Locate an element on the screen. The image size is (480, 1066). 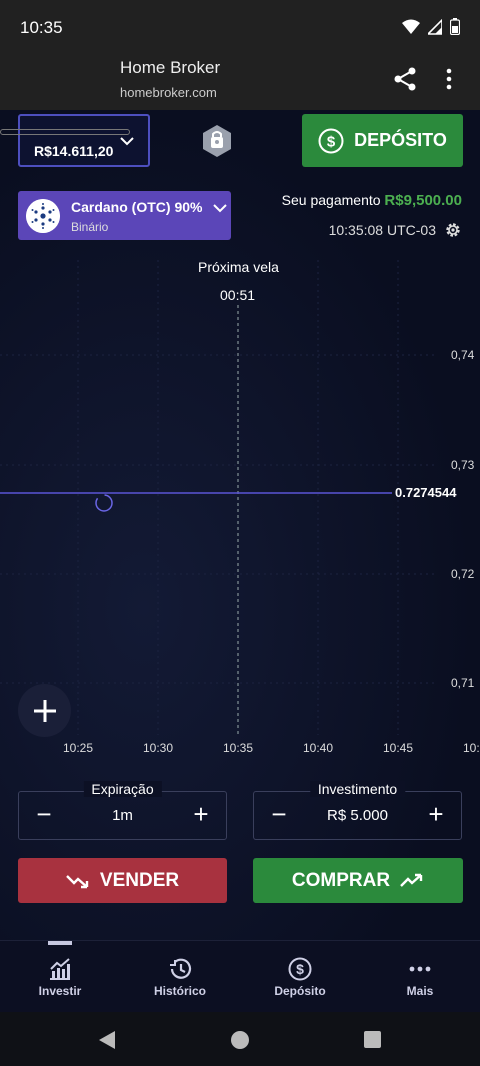
back-icon is located at coordinates (107, 1040).